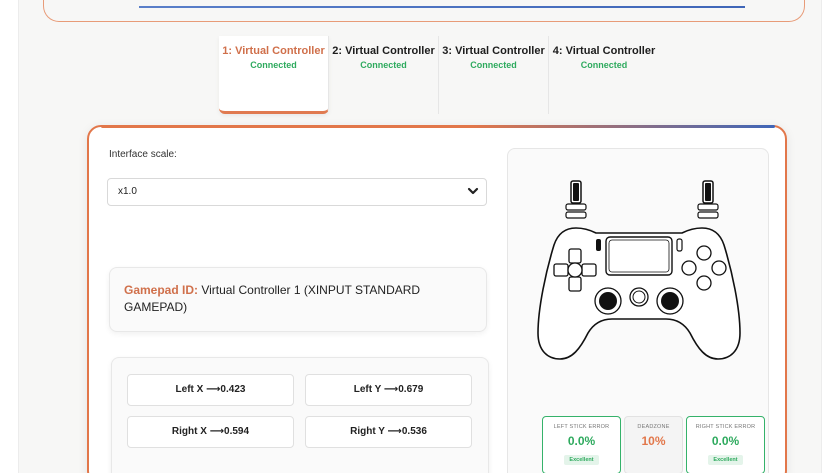  What do you see at coordinates (442, 7) in the screenshot?
I see `previous-section-accent-line` at bounding box center [442, 7].